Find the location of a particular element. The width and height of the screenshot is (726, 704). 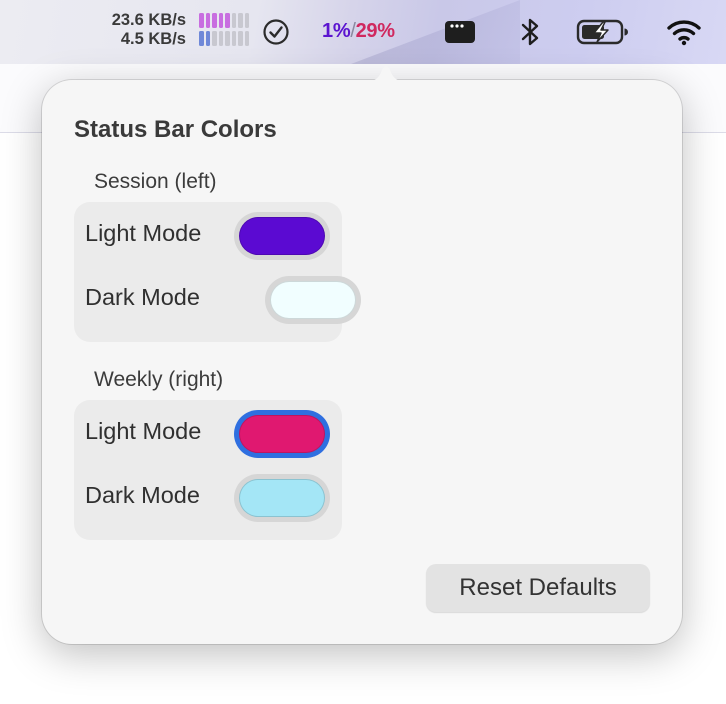

weekly-dark-color-well is located at coordinates (282, 498).